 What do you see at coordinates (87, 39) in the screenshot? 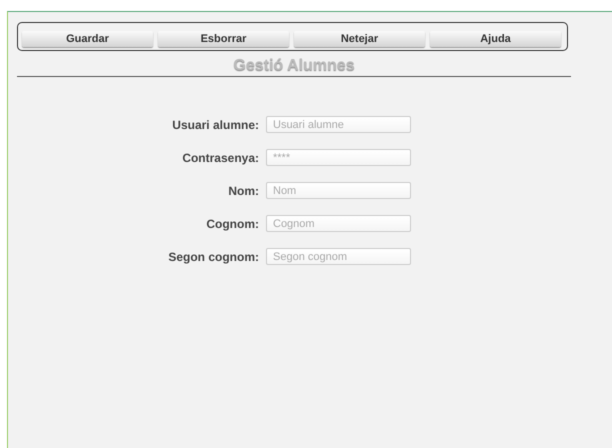
I see `toolbar-button: Guardar` at bounding box center [87, 39].